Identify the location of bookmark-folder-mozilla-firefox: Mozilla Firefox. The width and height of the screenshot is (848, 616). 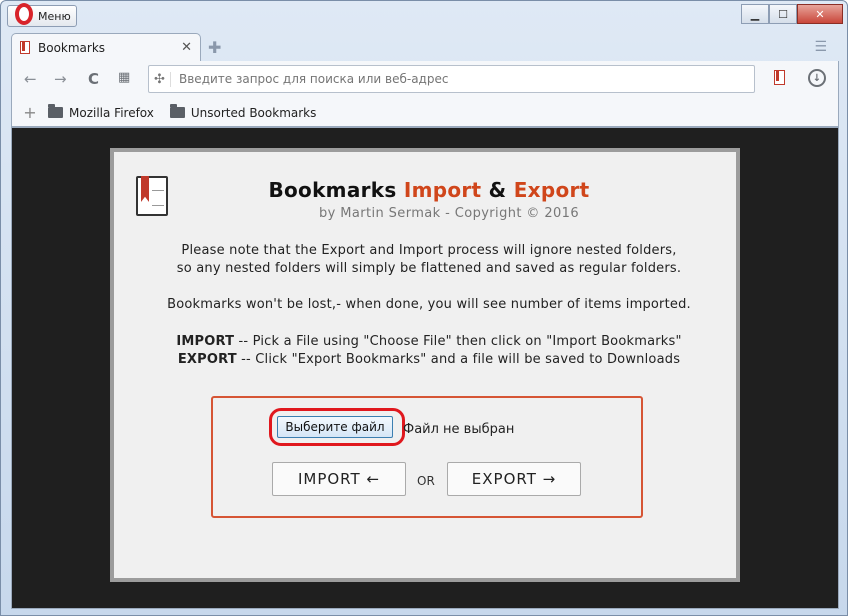
(101, 112).